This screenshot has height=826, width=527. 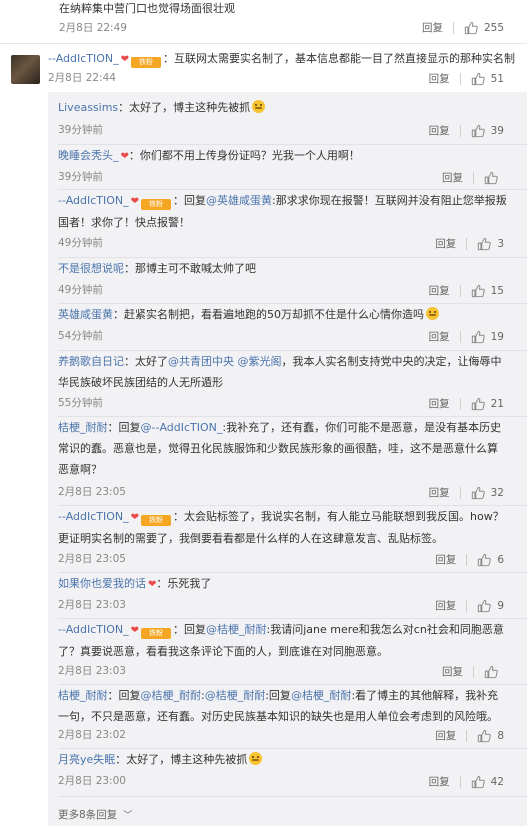 I want to click on username-link: 不是很想说呢, so click(x=91, y=268).